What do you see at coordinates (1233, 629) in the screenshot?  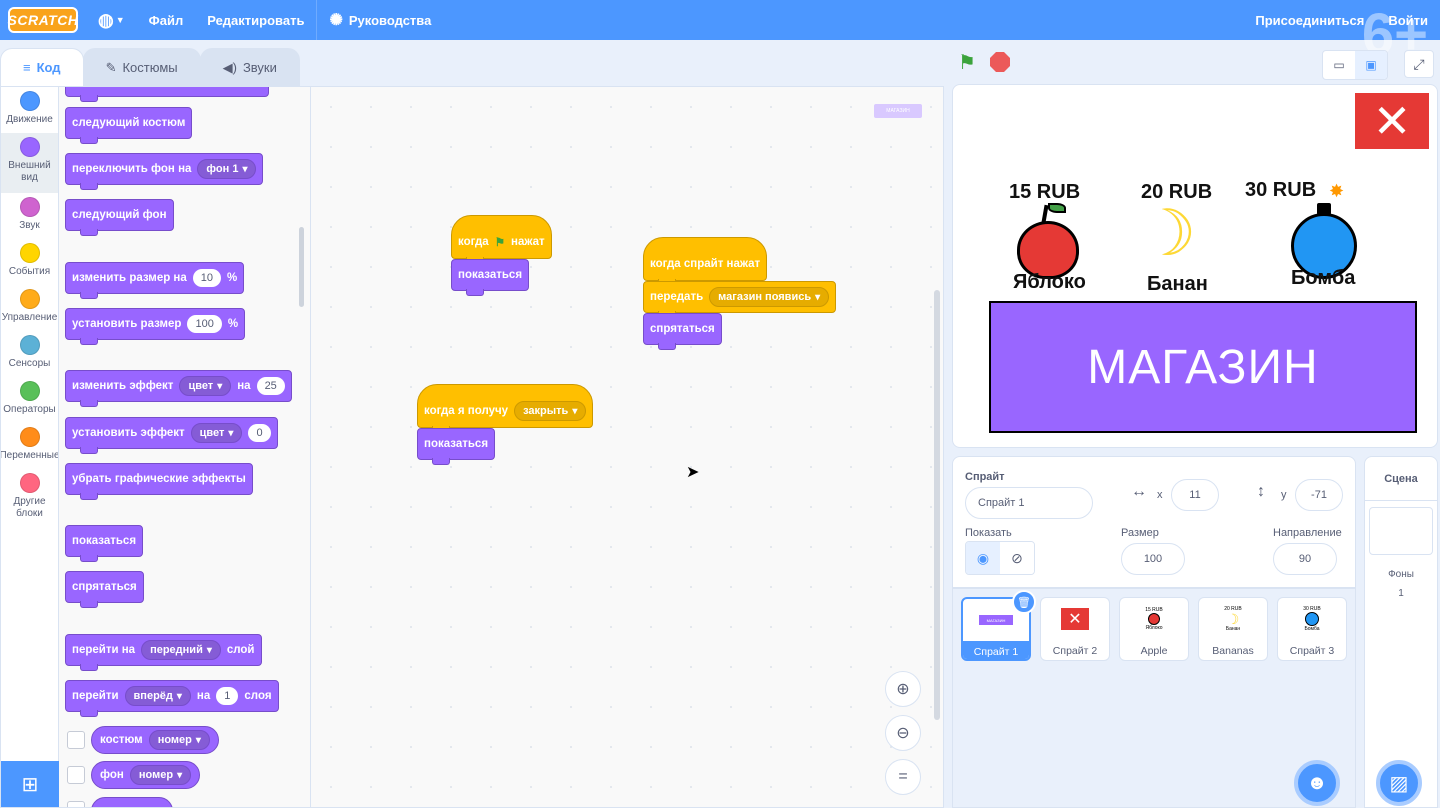 I see `sprite-tile: 20 RUB ☽ Банан Bananas` at bounding box center [1233, 629].